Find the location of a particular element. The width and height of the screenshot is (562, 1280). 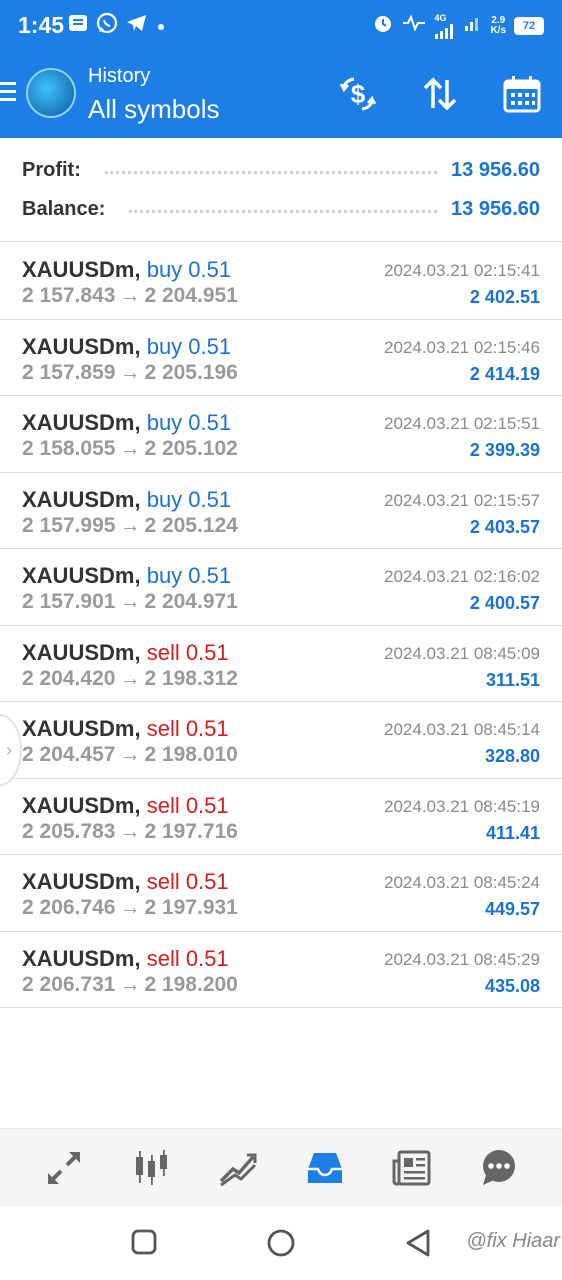

deal-time: 2024.03.21 02:16:02 is located at coordinates (462, 576).